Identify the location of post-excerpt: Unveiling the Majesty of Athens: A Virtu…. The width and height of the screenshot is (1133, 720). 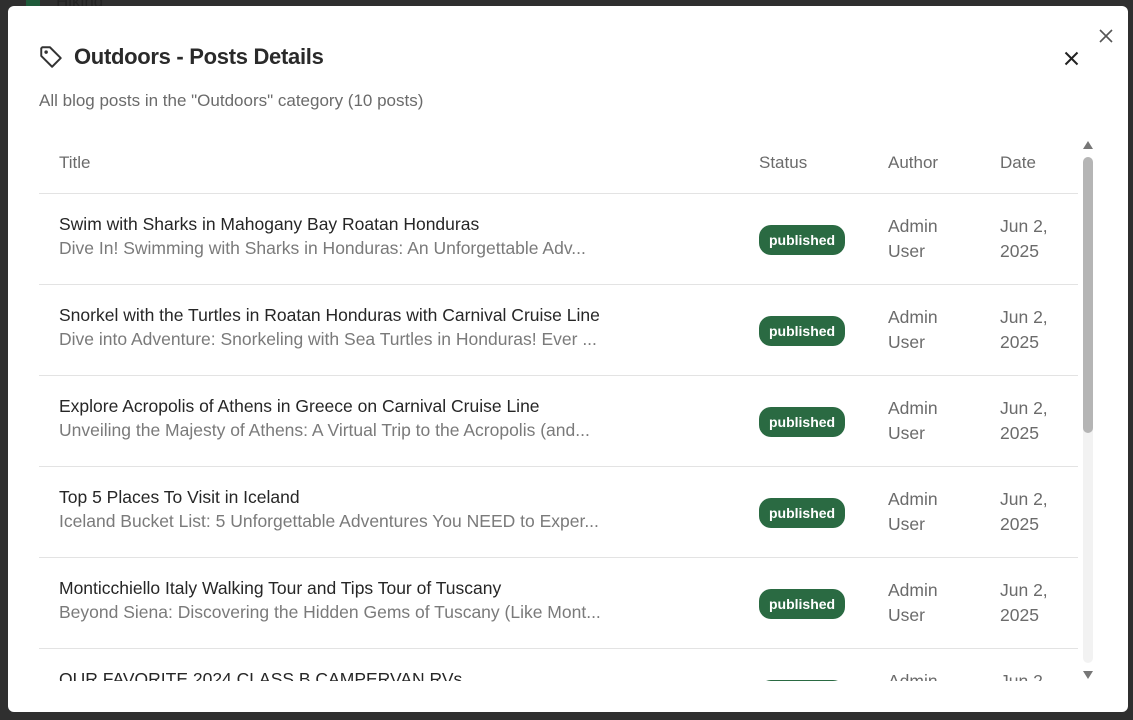
(324, 430).